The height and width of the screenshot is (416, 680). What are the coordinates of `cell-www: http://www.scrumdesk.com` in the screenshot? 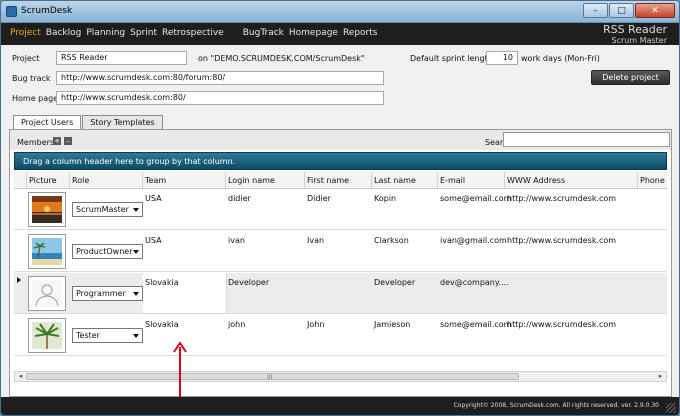 It's located at (562, 198).